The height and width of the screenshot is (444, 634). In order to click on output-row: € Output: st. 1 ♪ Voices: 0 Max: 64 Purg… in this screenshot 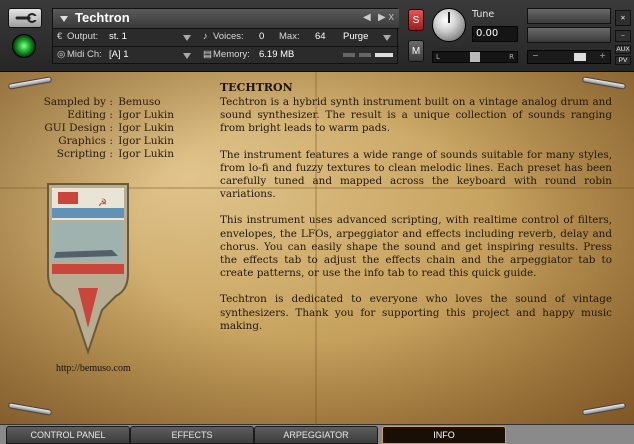, I will do `click(226, 37)`.